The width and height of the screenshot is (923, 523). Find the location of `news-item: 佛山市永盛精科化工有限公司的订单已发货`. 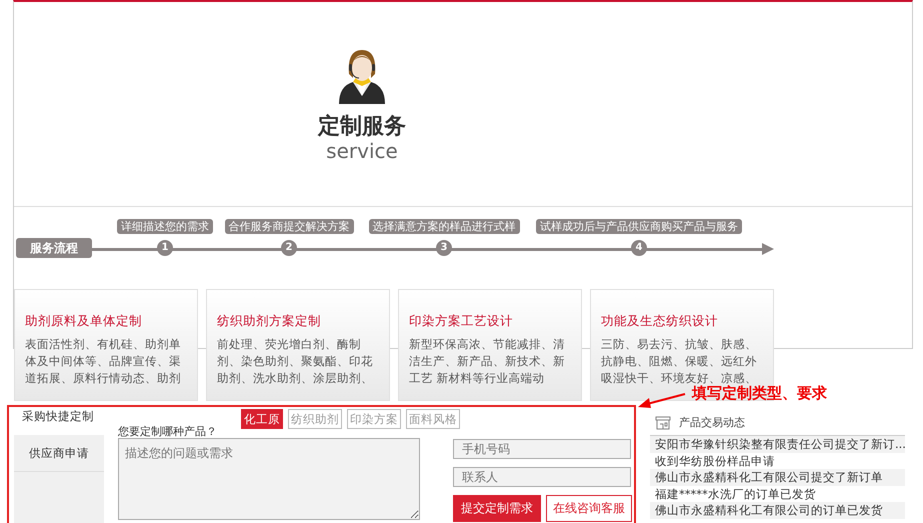

news-item: 佛山市永盛精科化工有限公司的订单已发货 is located at coordinates (777, 510).